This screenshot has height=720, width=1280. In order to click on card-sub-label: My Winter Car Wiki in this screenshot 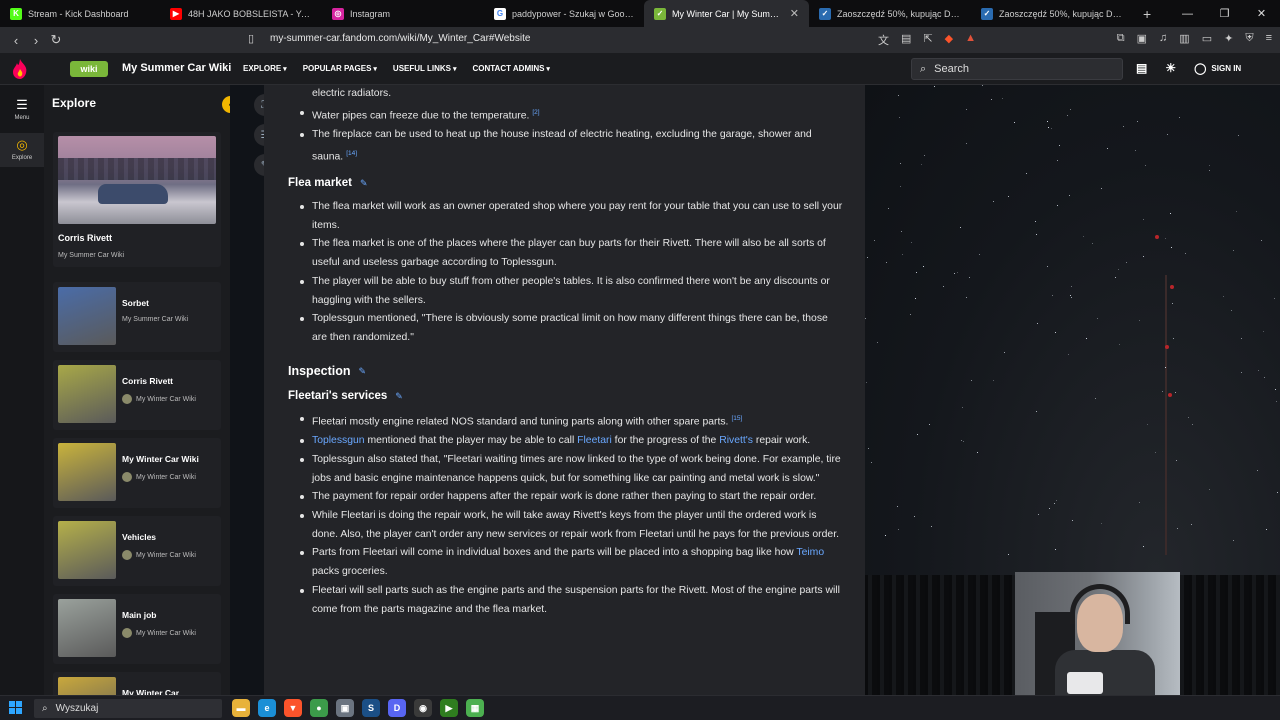, I will do `click(166, 633)`.